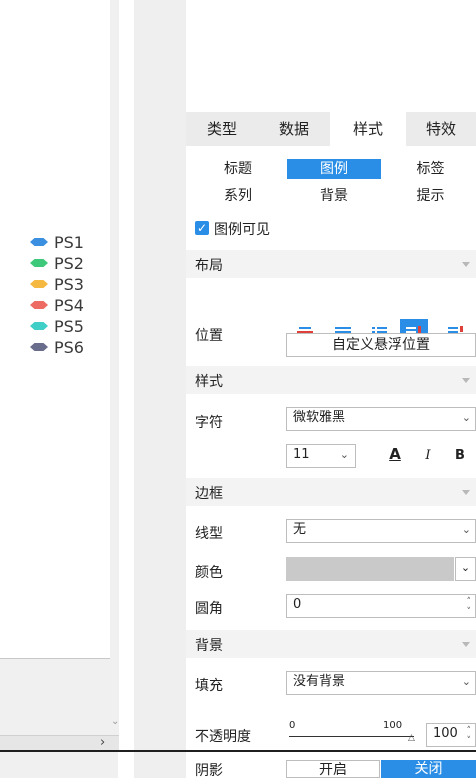 Image resolution: width=476 pixels, height=780 pixels. I want to click on tab-data: 数据, so click(294, 129).